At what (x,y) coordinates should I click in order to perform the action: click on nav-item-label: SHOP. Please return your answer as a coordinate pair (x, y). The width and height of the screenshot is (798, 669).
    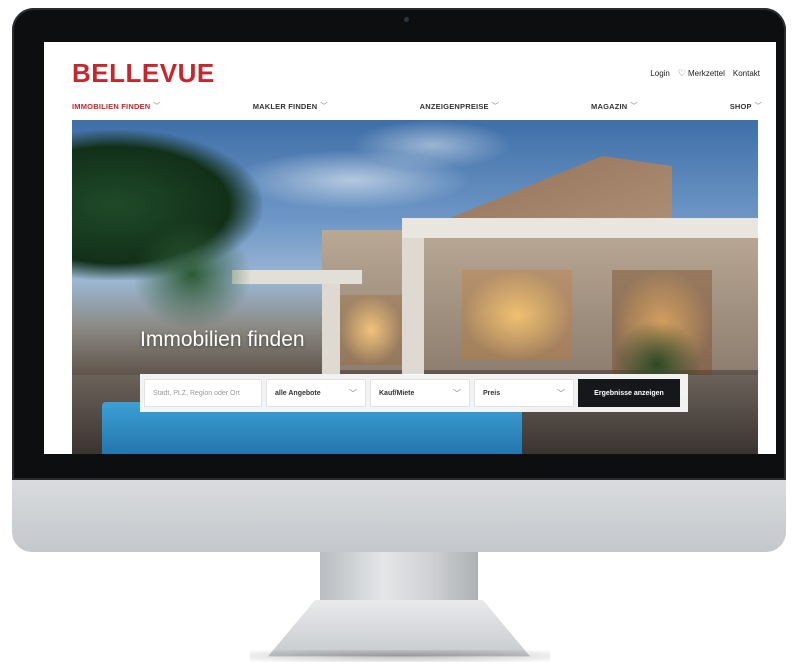
    Looking at the image, I should click on (740, 106).